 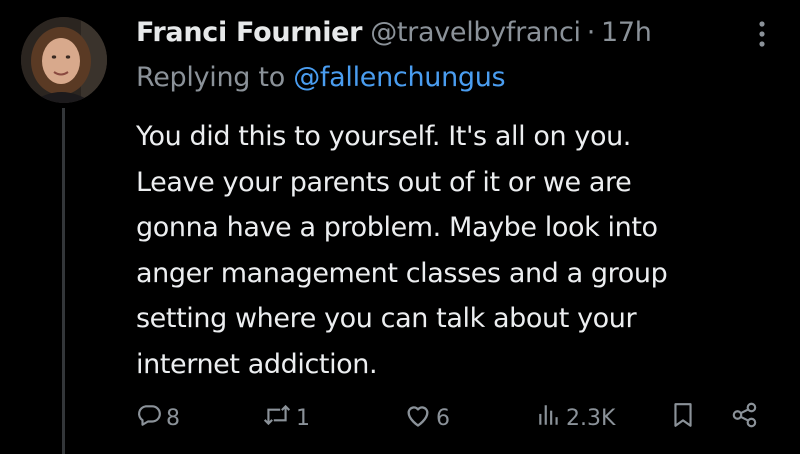 What do you see at coordinates (210, 77) in the screenshot?
I see `replying-to-label: Replying to` at bounding box center [210, 77].